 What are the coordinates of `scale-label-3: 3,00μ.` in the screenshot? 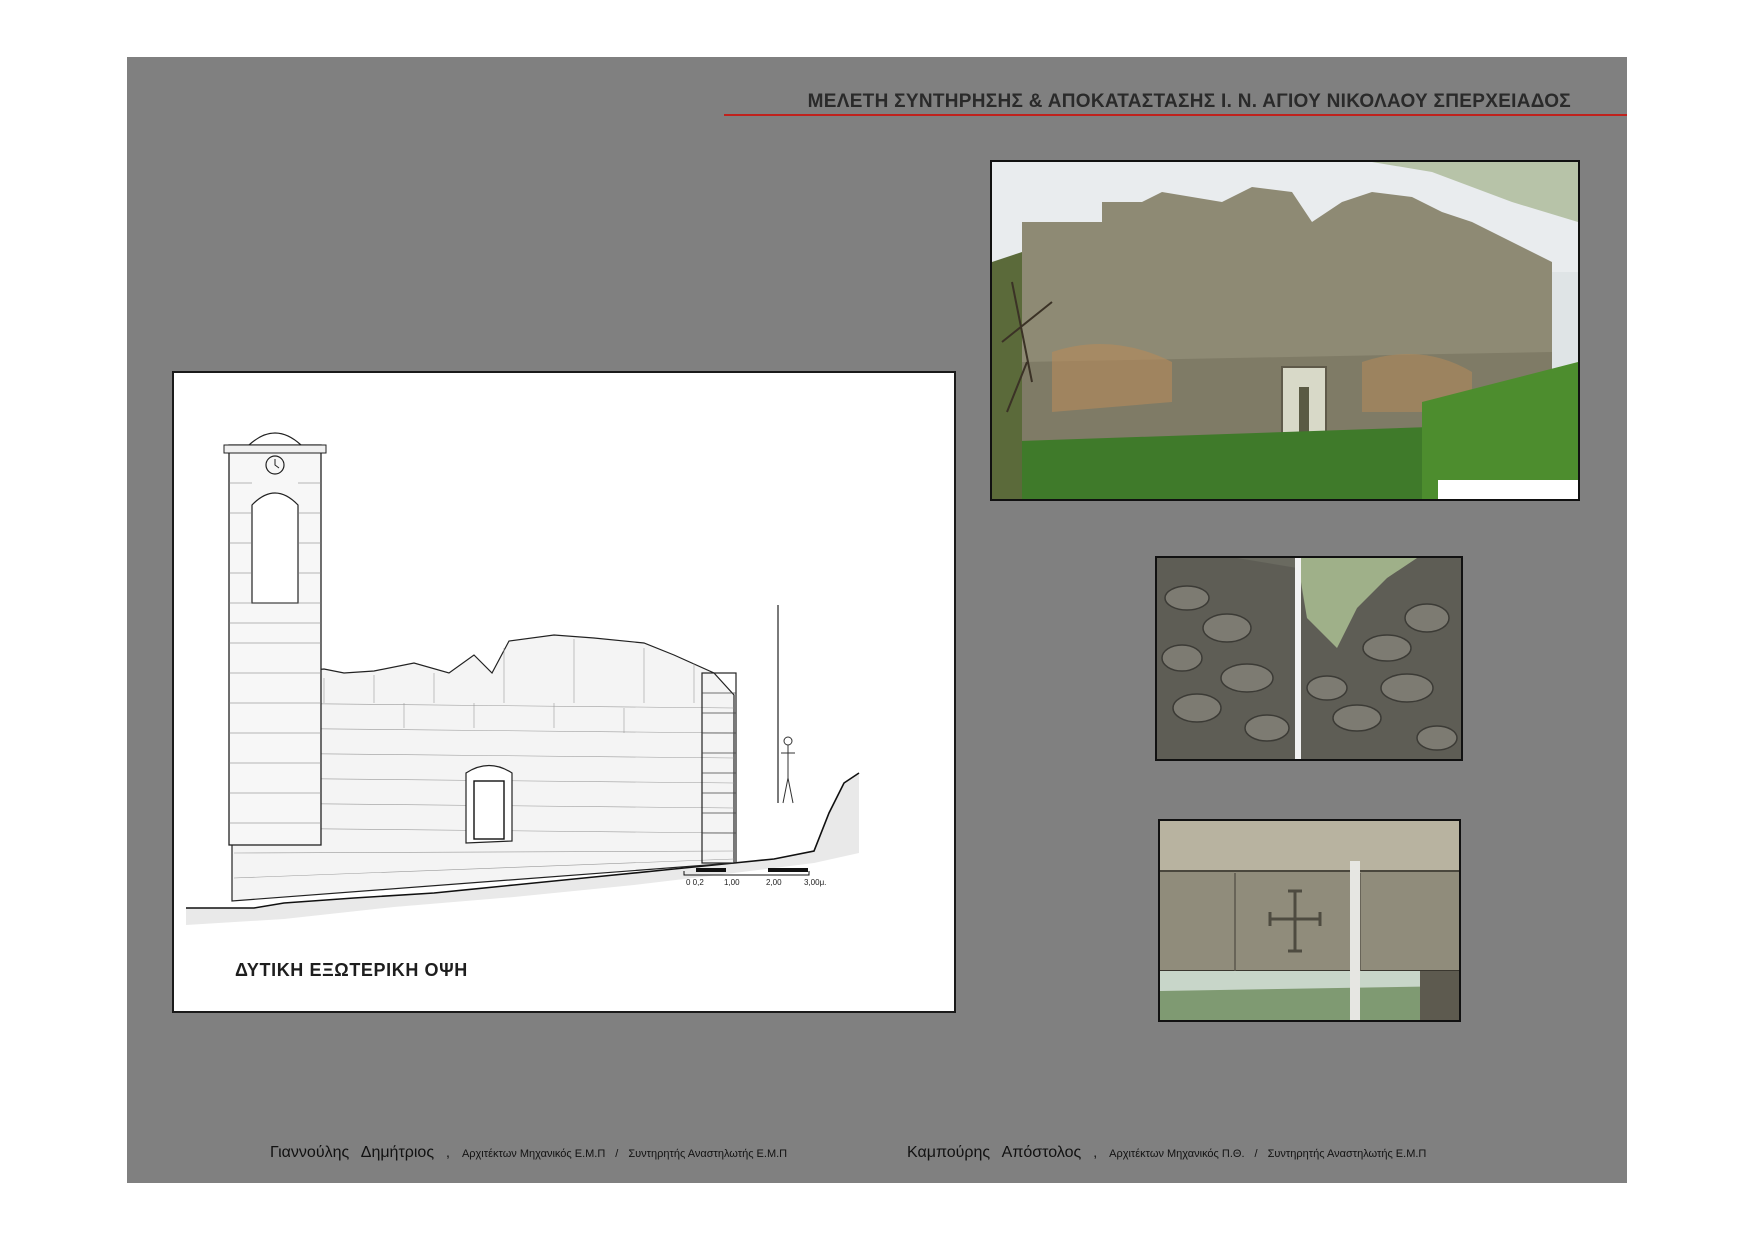 It's located at (815, 882).